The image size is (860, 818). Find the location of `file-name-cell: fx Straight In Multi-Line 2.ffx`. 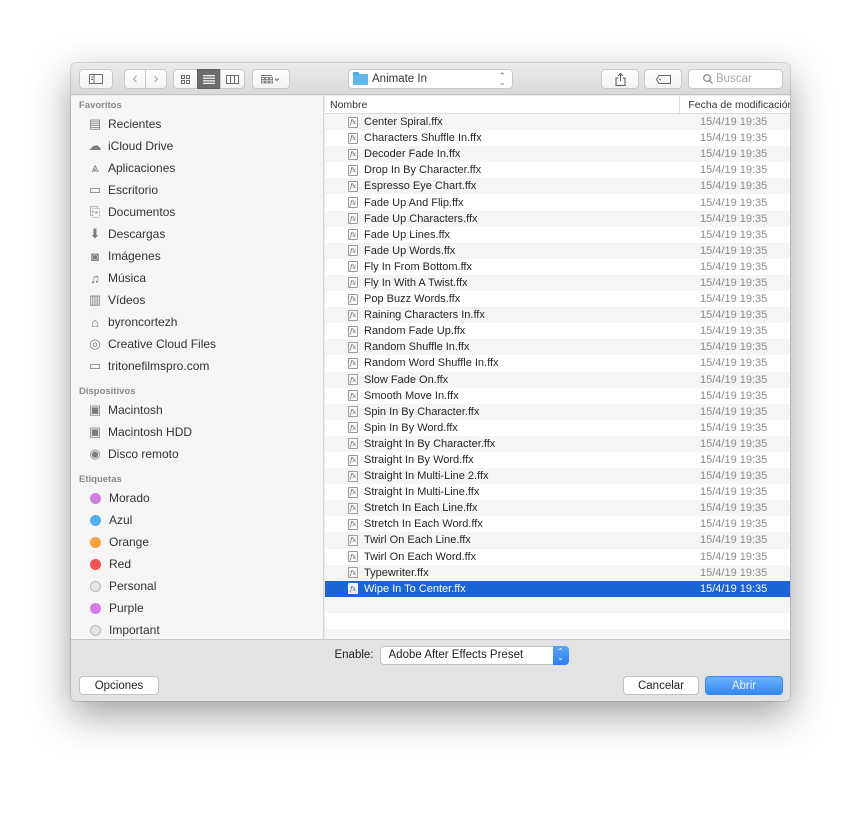

file-name-cell: fx Straight In Multi-Line 2.ffx is located at coordinates (512, 476).